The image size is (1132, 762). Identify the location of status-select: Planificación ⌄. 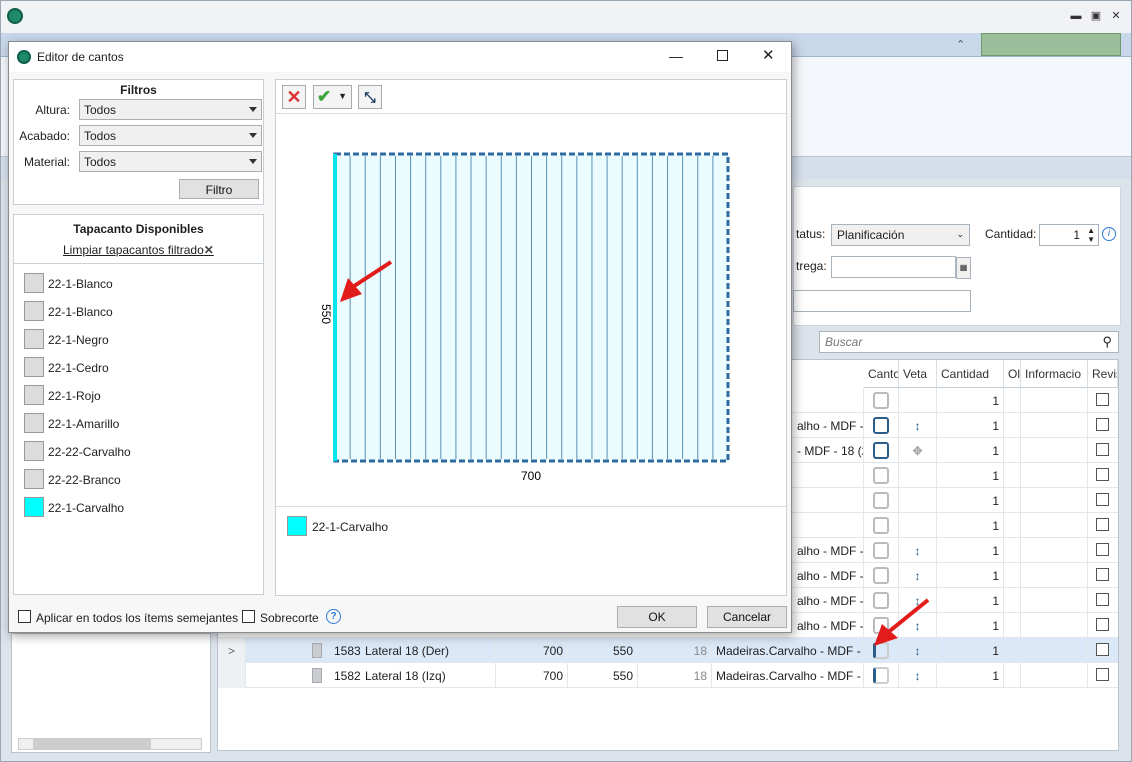
(900, 235).